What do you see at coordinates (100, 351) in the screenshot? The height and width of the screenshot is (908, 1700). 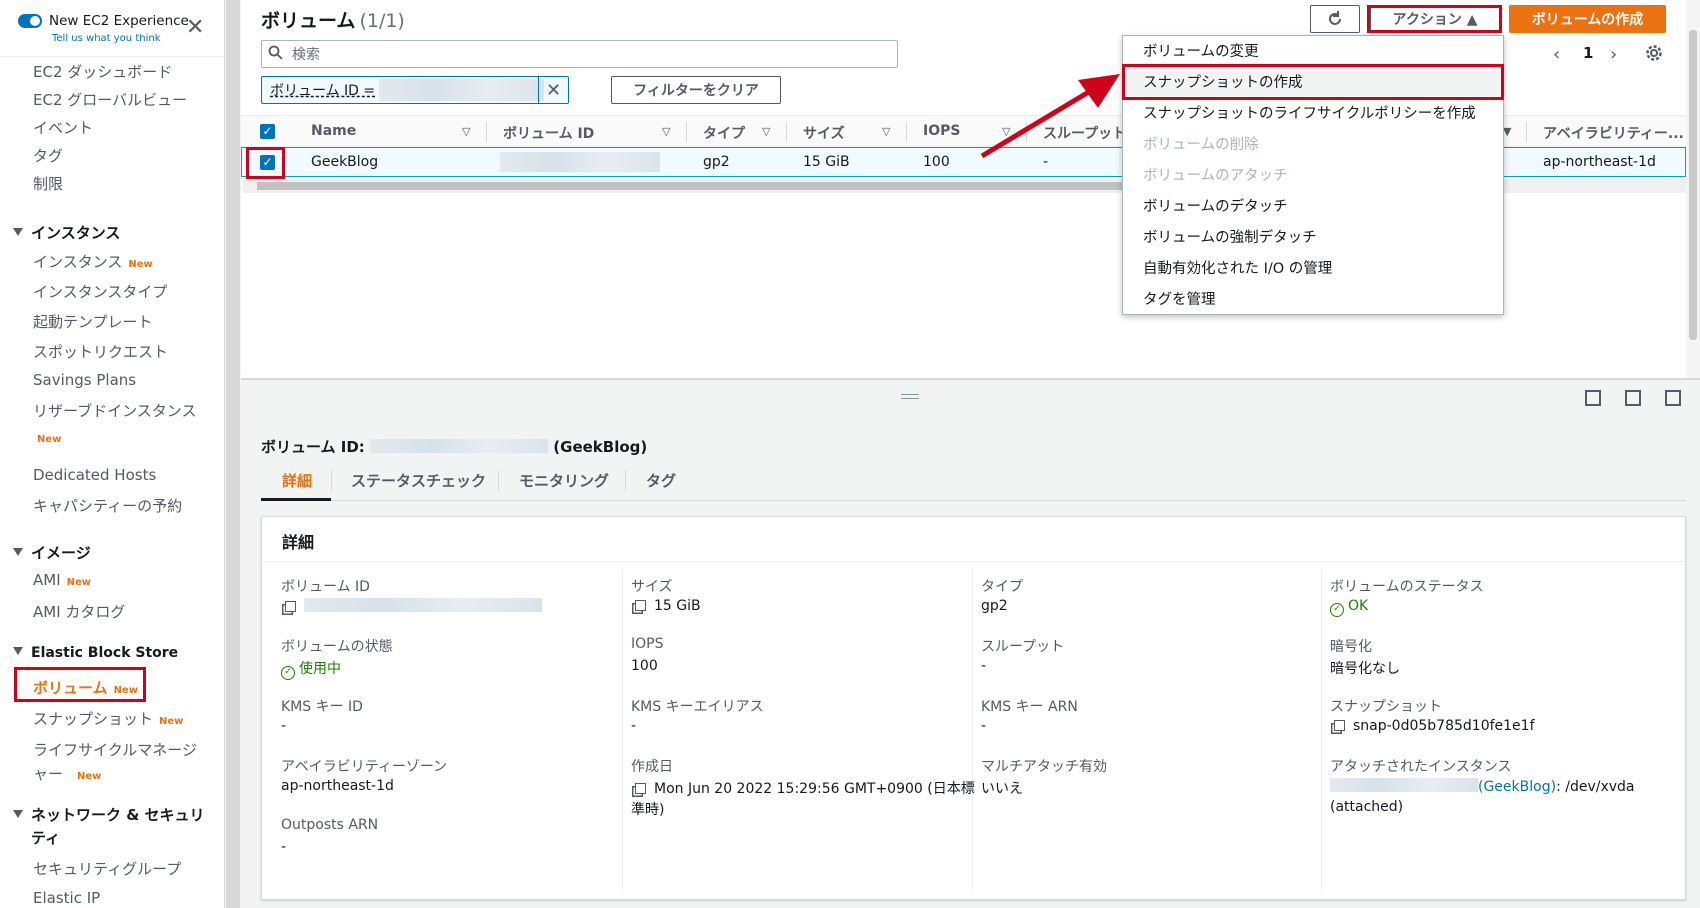 I see `sidebar-item-spot-requests: スポットリクエスト` at bounding box center [100, 351].